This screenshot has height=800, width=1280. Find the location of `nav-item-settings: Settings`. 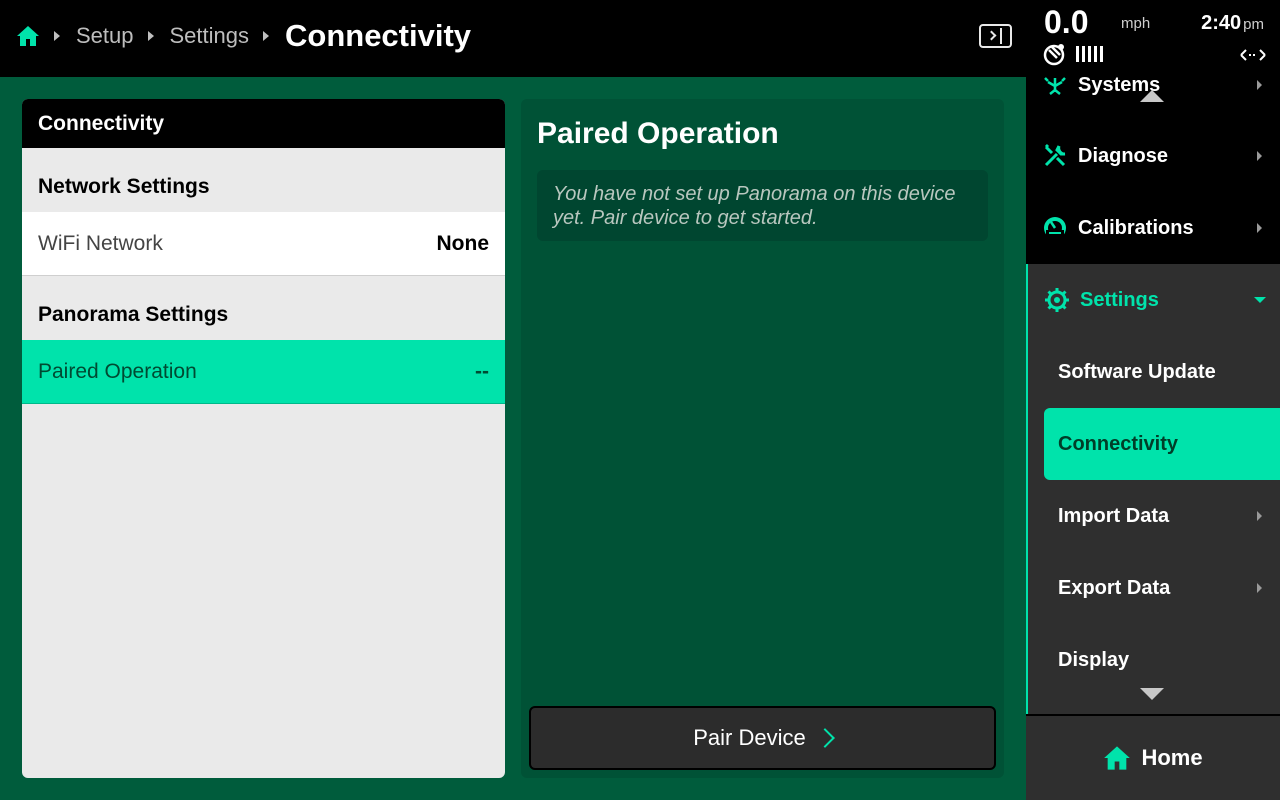

nav-item-settings: Settings is located at coordinates (1154, 300).